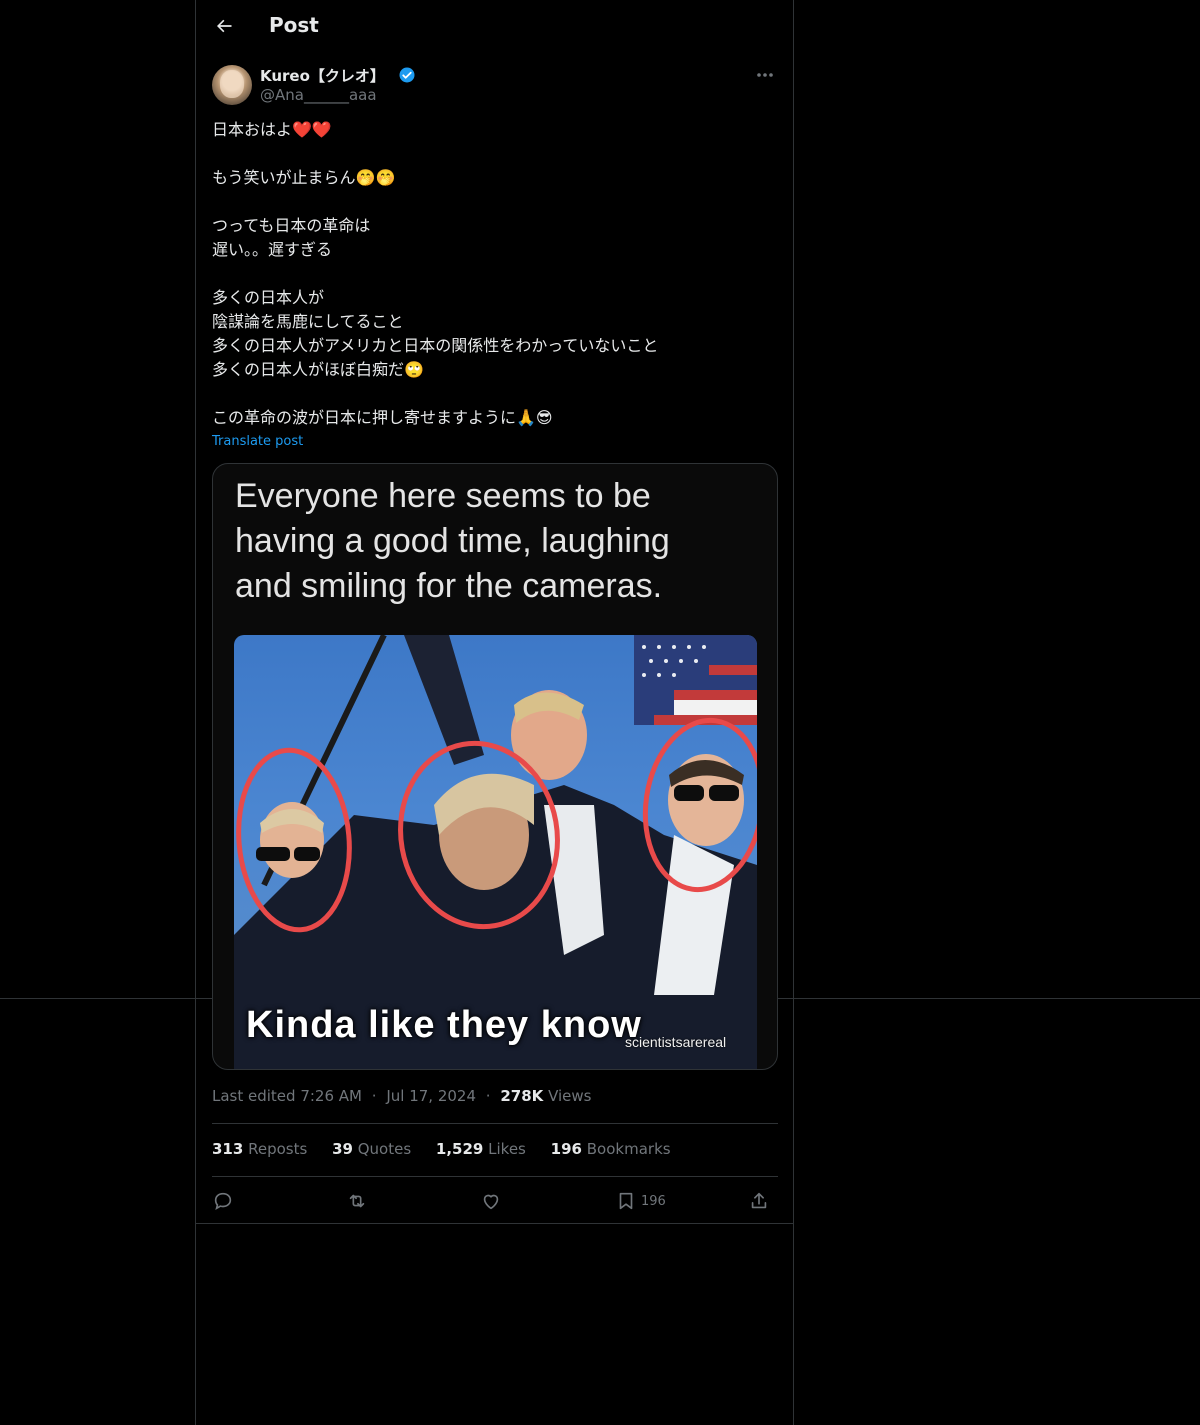 The width and height of the screenshot is (1200, 1425). I want to click on quotes-label: Quotes, so click(384, 1149).